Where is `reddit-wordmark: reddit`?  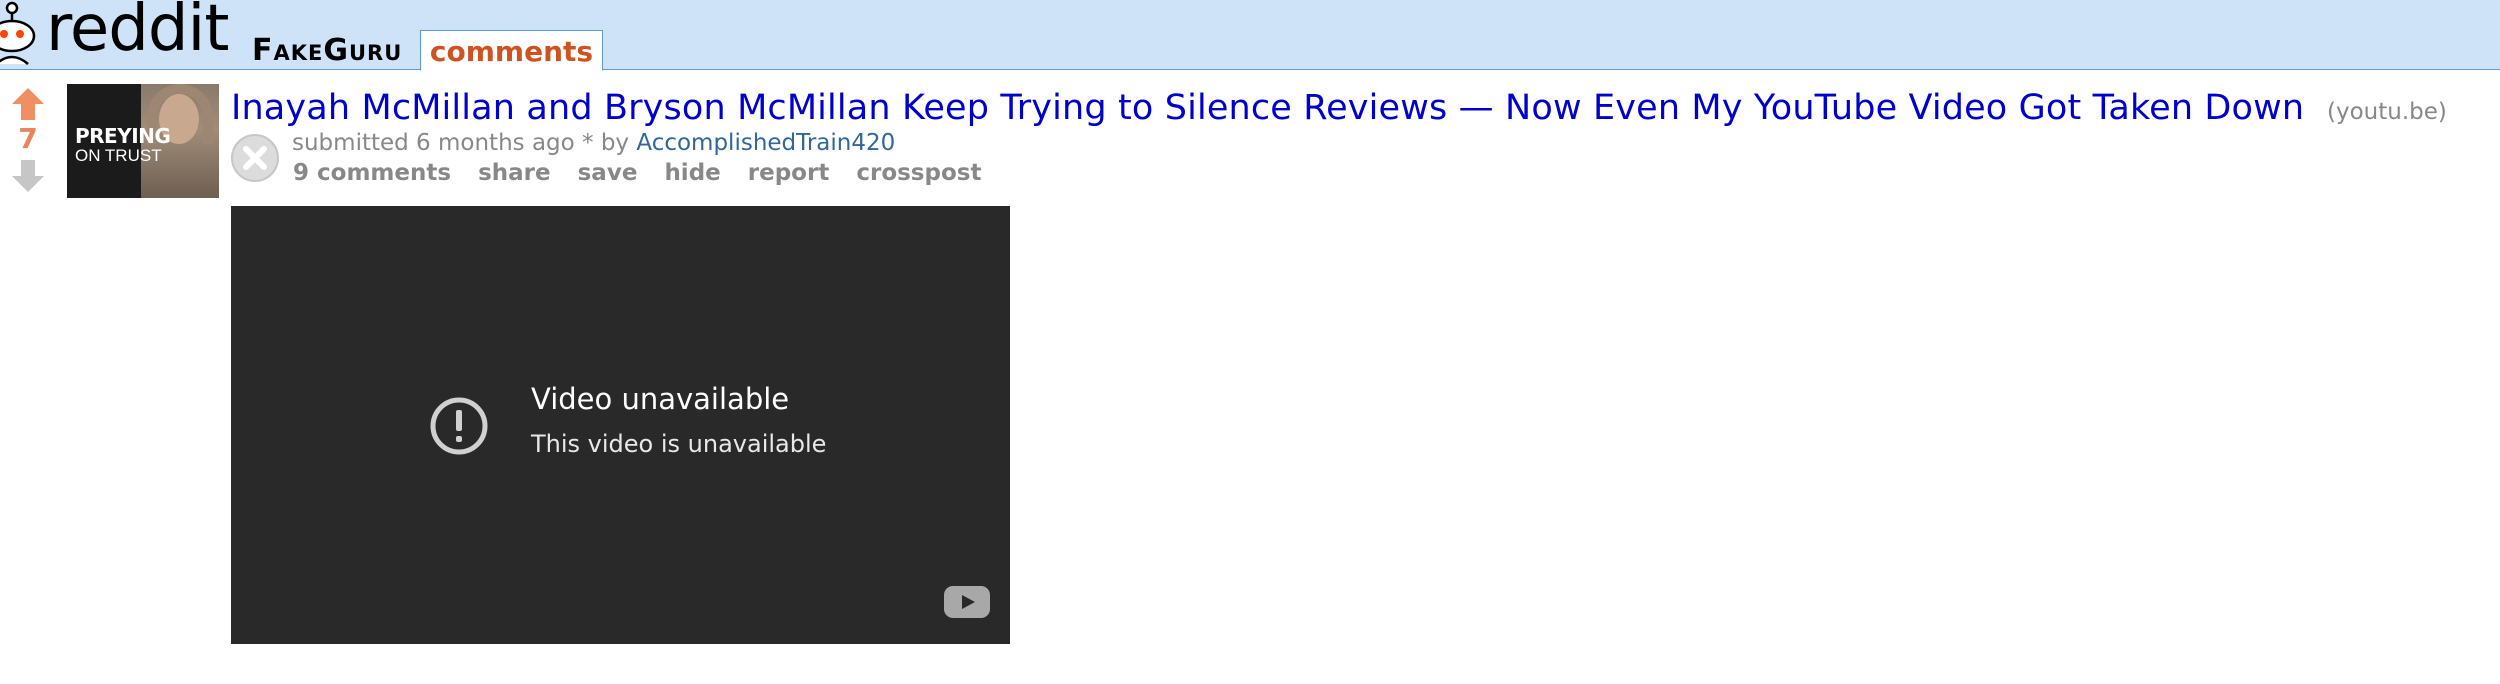 reddit-wordmark: reddit is located at coordinates (137, 33).